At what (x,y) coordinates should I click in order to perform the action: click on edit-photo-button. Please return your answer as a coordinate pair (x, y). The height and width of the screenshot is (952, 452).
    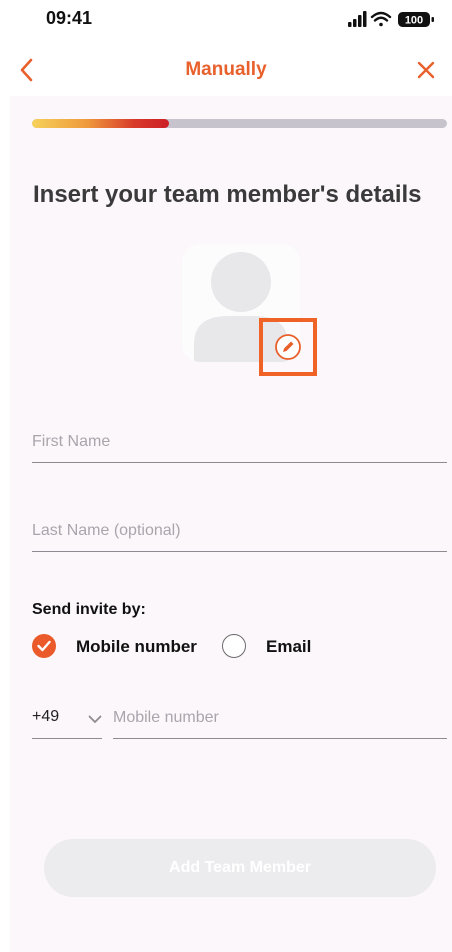
    Looking at the image, I should click on (288, 347).